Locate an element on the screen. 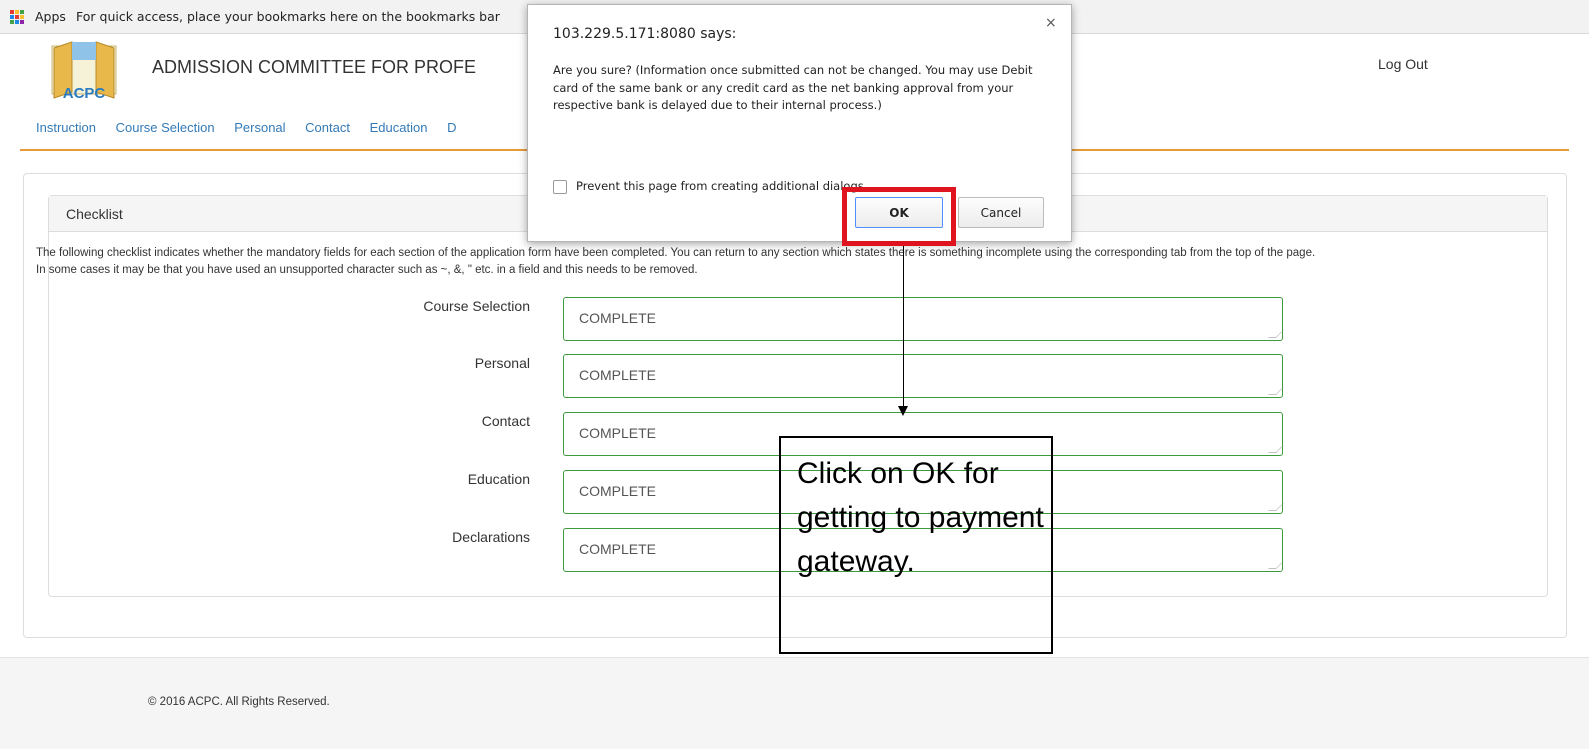 This screenshot has height=749, width=1589. tab-declarations: D is located at coordinates (451, 127).